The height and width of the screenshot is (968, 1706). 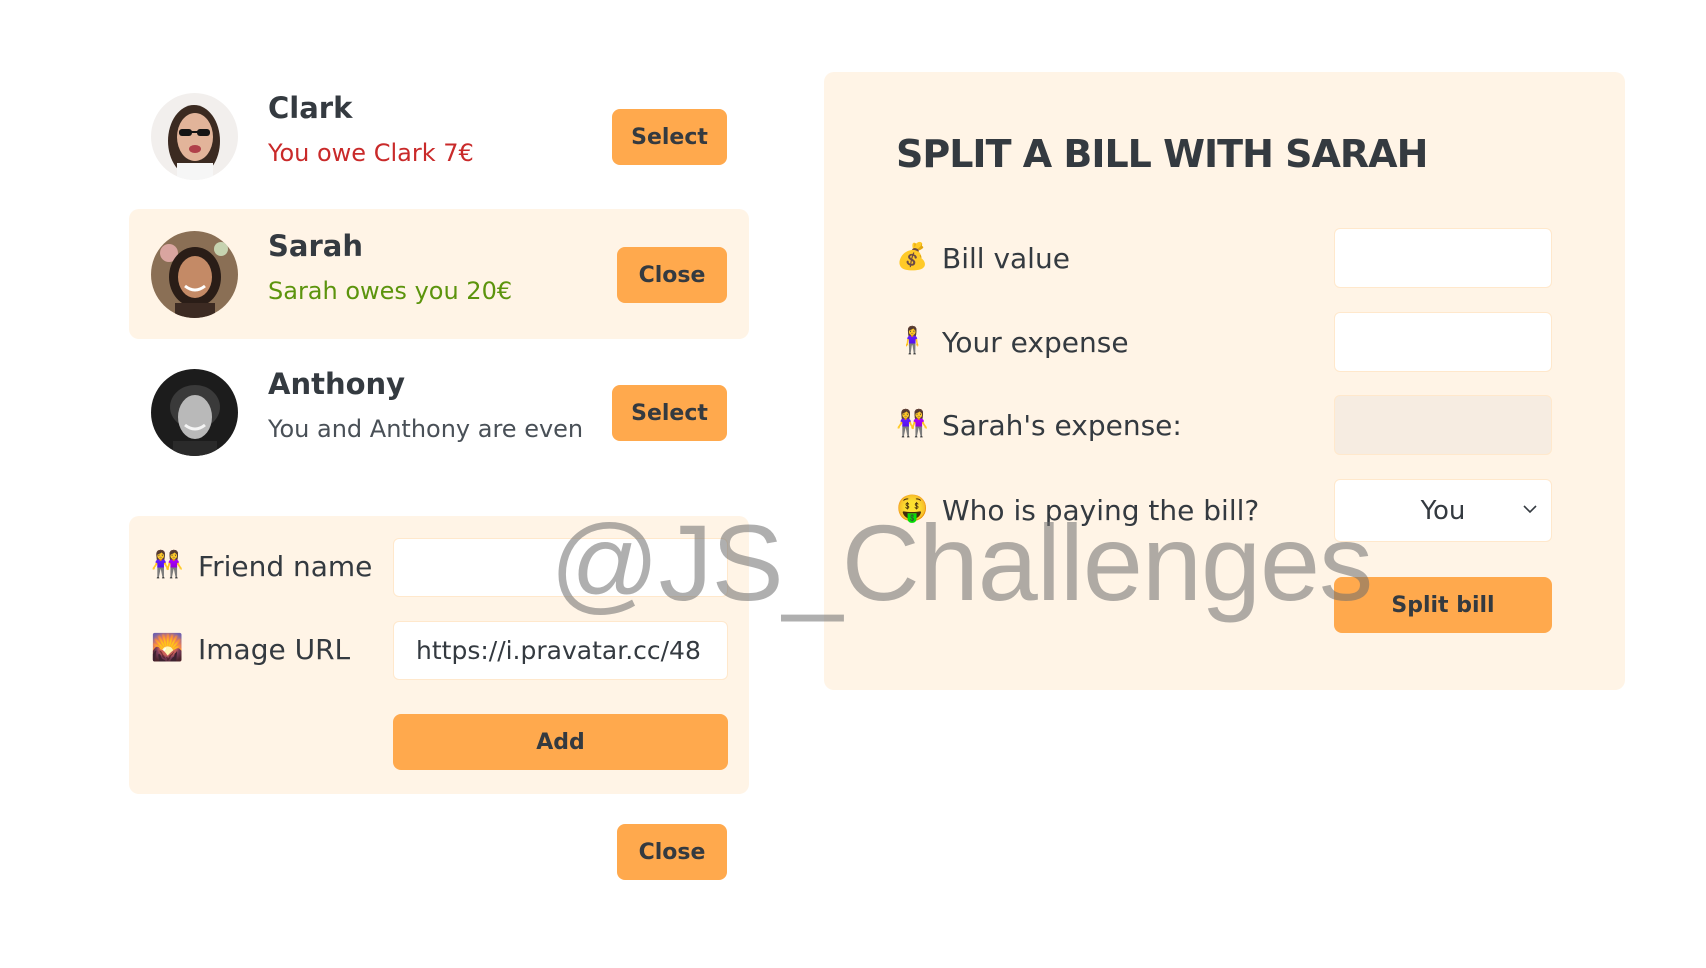 I want to click on bill-value-label: Bill value, so click(x=1006, y=258).